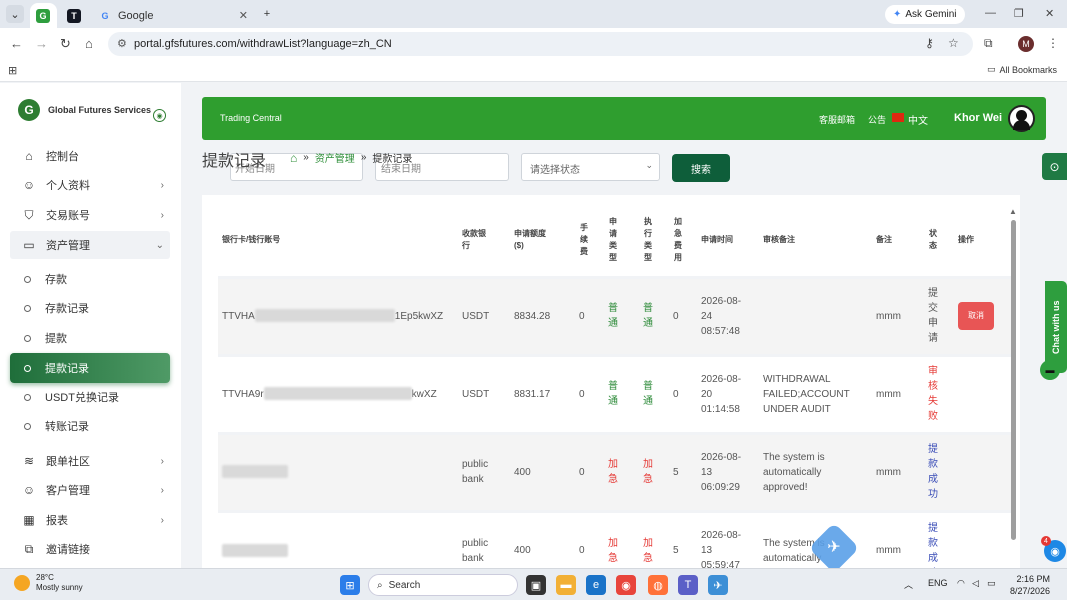 This screenshot has height=600, width=1067. Describe the element at coordinates (43, 15) in the screenshot. I see `tab-app: G` at that location.